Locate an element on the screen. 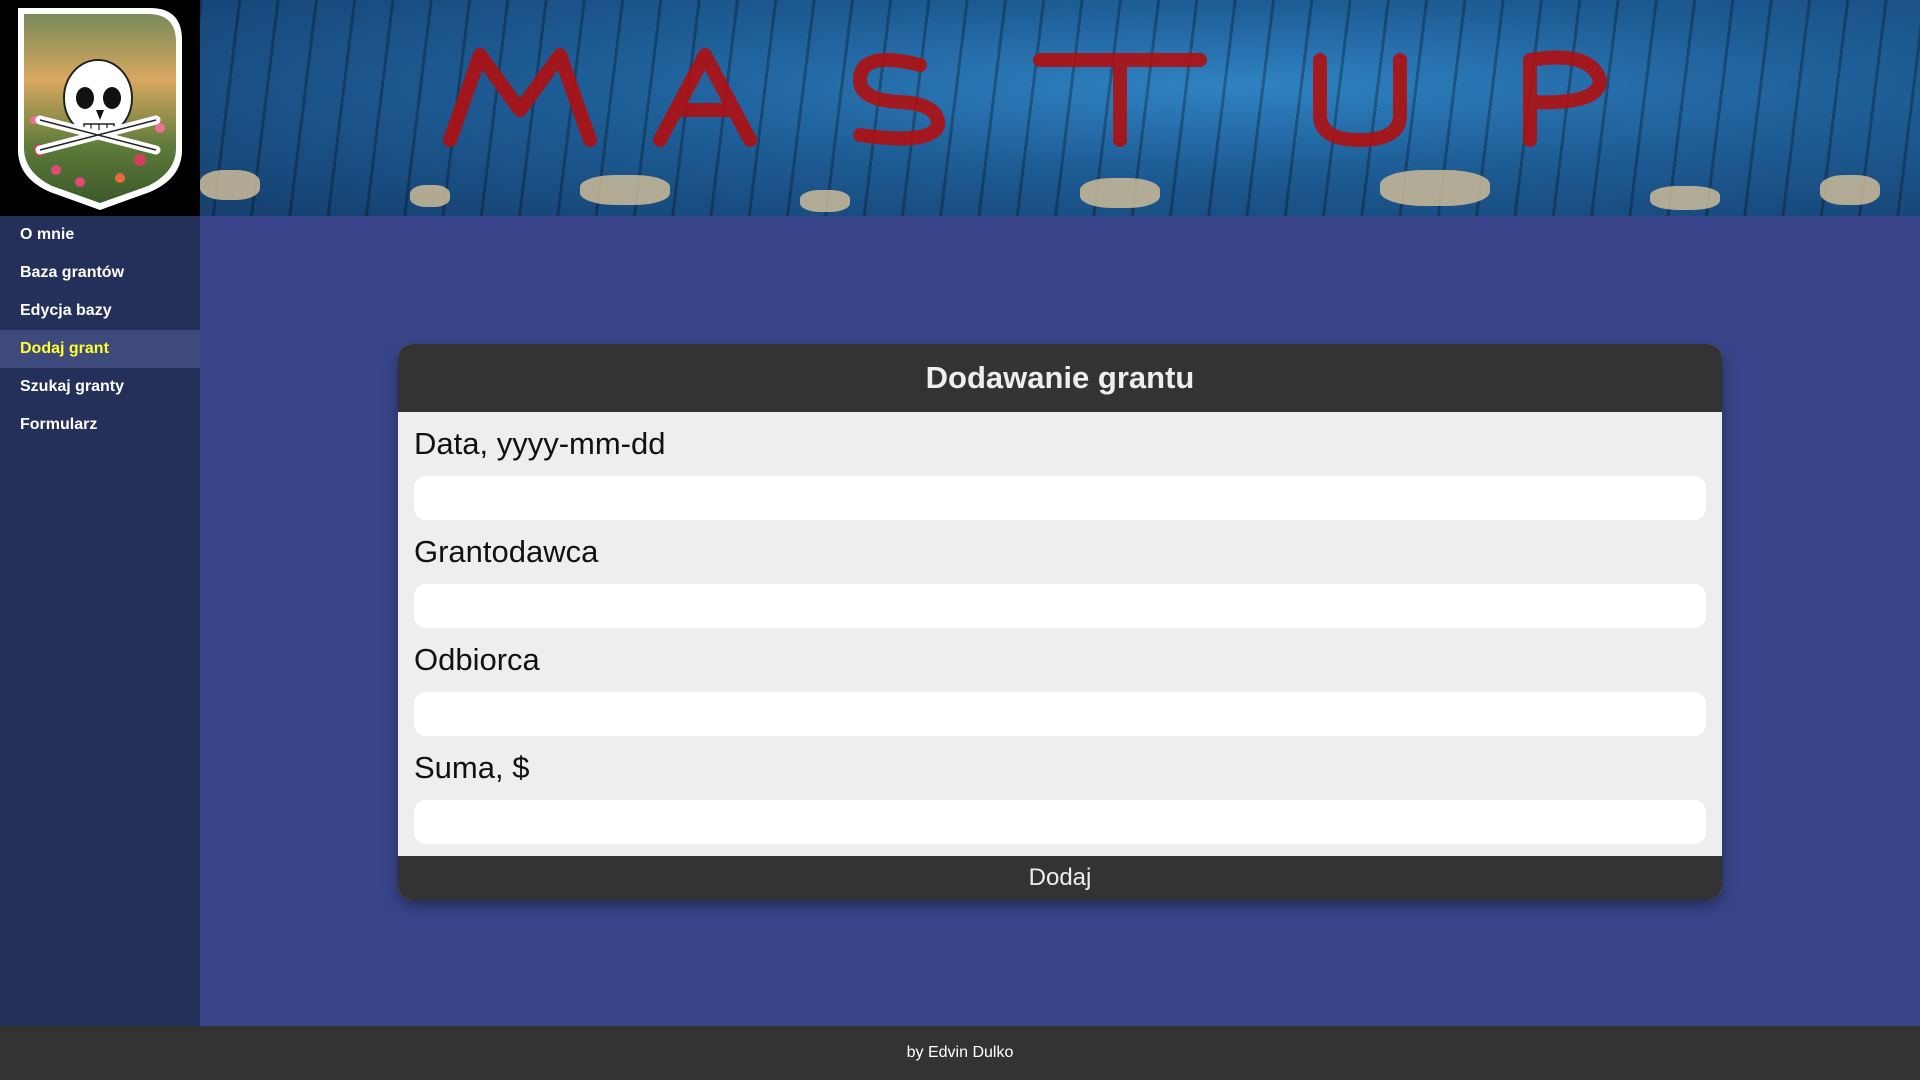 The width and height of the screenshot is (1920, 1080). footer: by Edvin Dulko is located at coordinates (960, 1053).